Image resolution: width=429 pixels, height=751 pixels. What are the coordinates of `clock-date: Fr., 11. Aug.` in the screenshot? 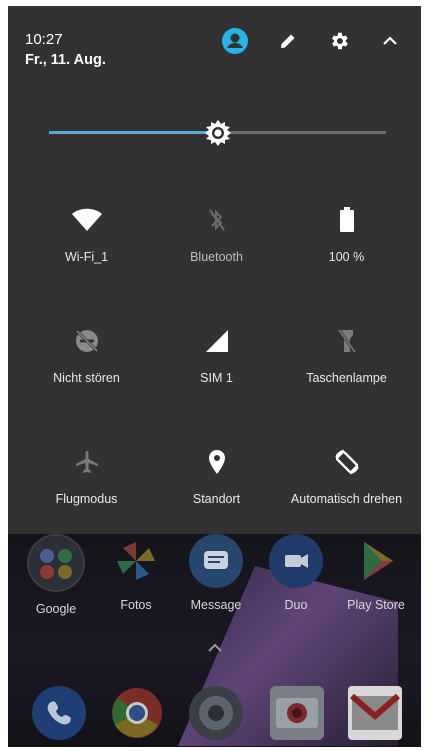 It's located at (65, 60).